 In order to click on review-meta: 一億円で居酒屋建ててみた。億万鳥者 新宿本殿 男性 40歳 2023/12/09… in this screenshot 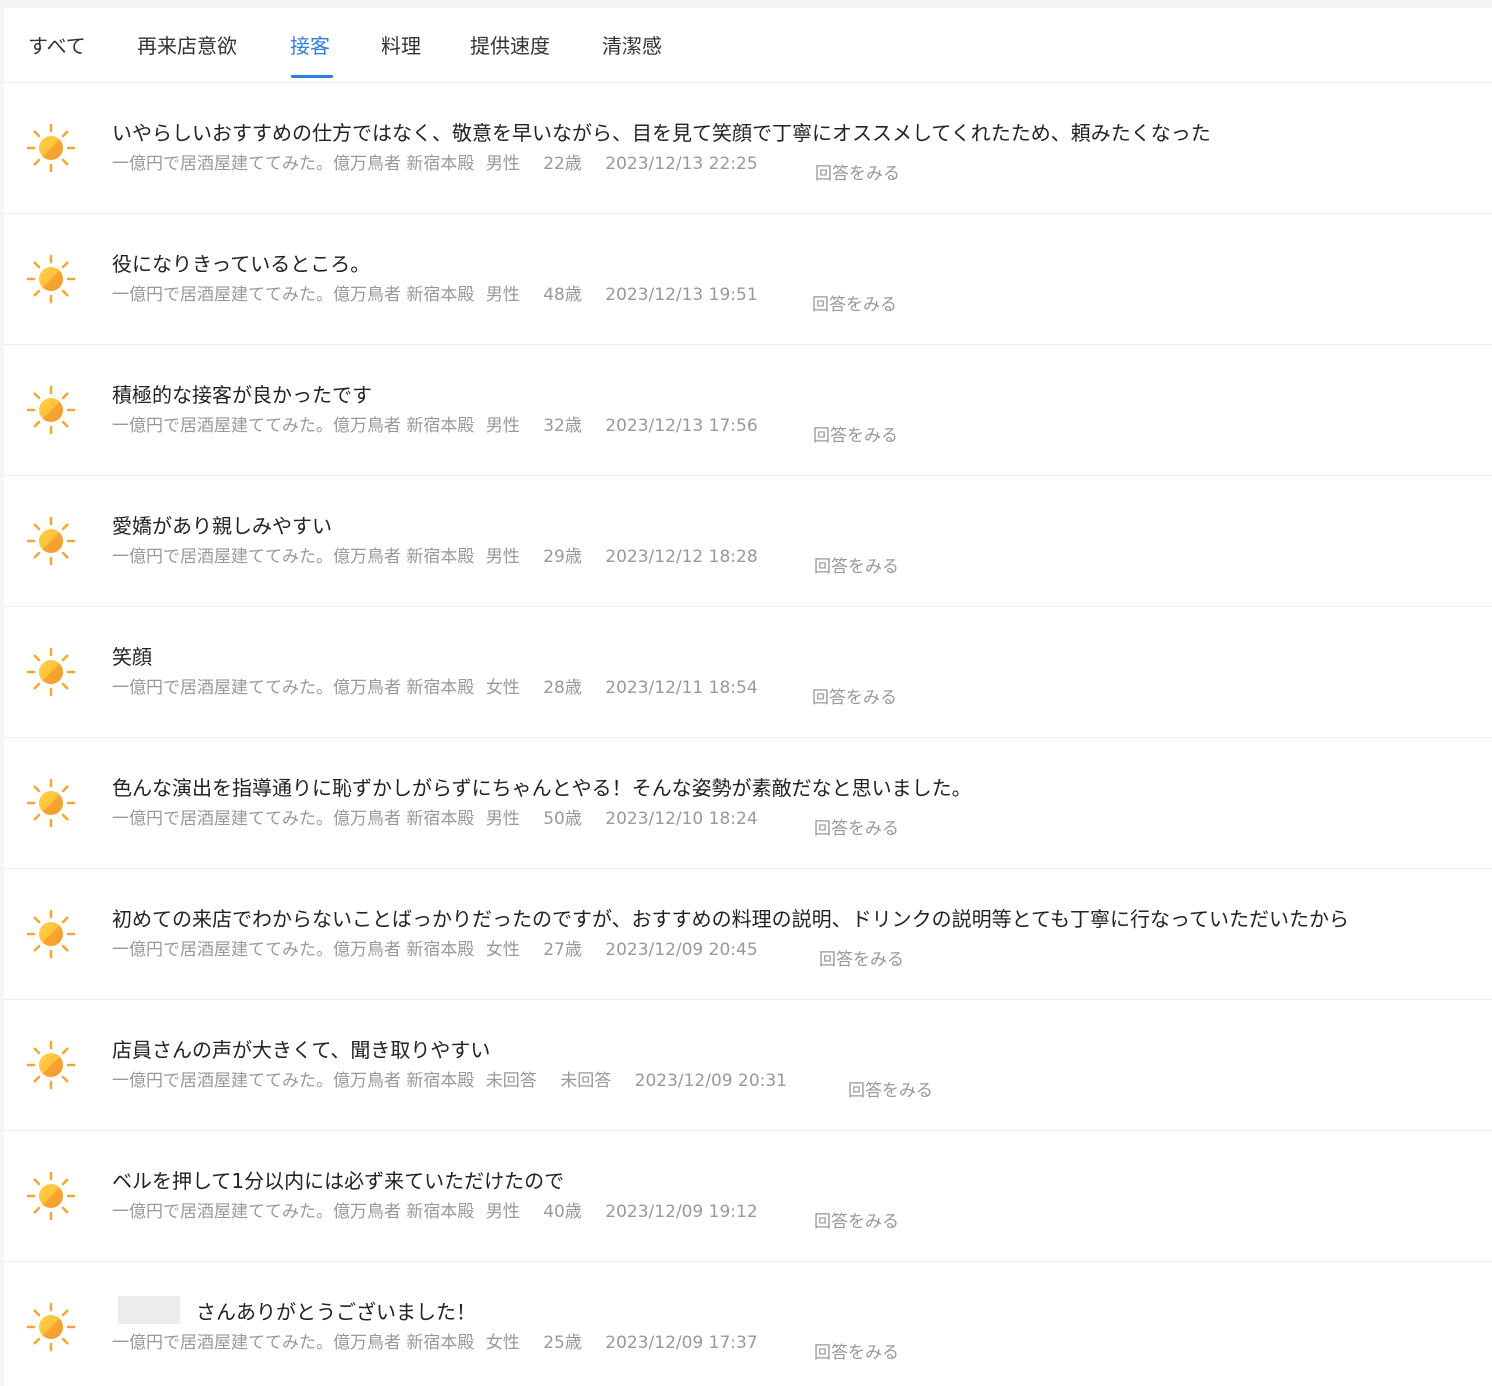, I will do `click(444, 1209)`.